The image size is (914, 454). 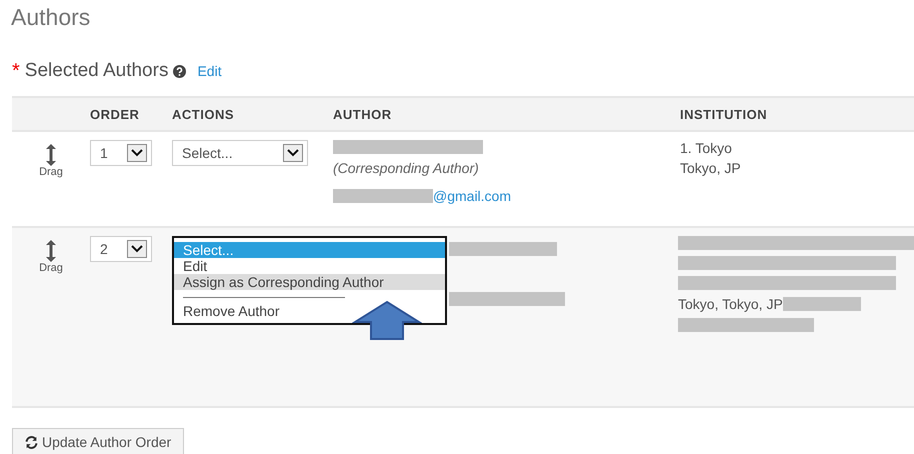 I want to click on institution-text: Tokyo, Tokyo, JP, so click(x=730, y=304).